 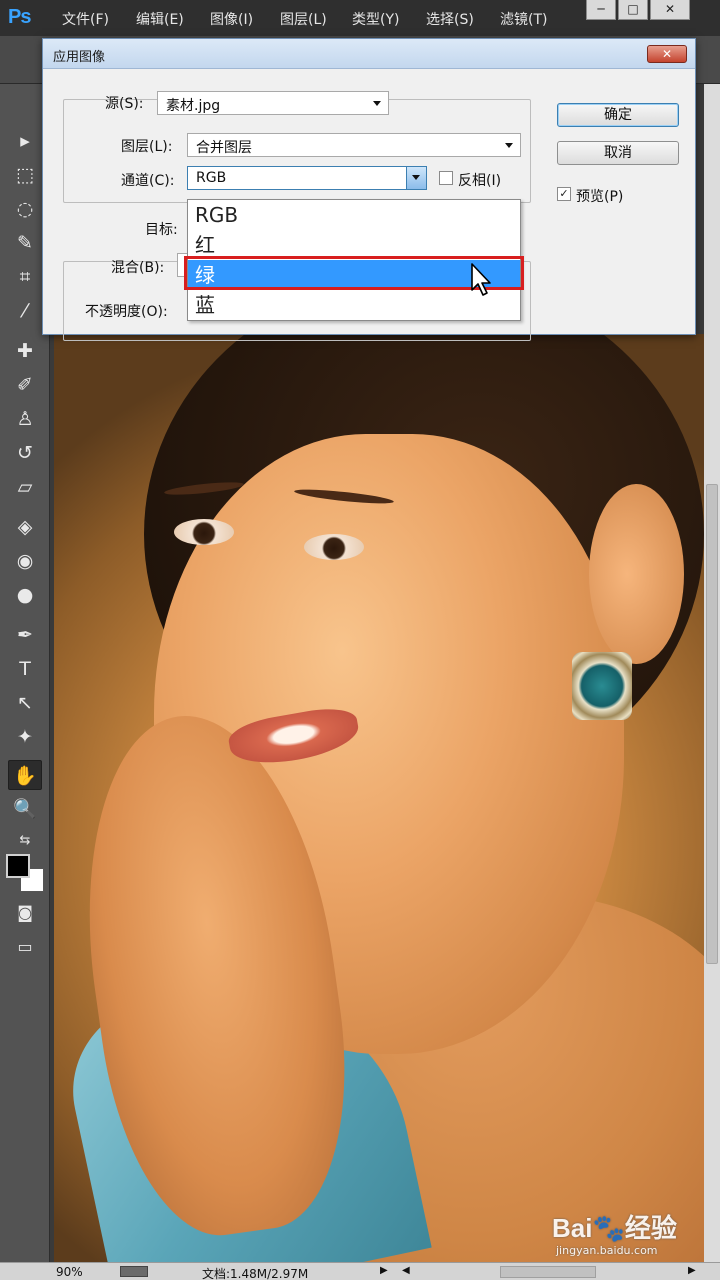 What do you see at coordinates (138, 268) in the screenshot?
I see `blend-label: 混合(B):` at bounding box center [138, 268].